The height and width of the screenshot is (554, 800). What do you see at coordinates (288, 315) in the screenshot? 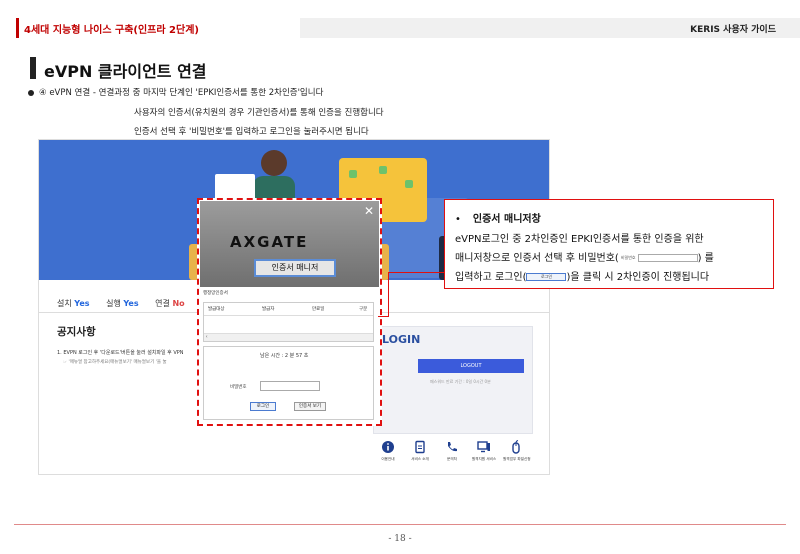
I see `header-divider` at bounding box center [288, 315].